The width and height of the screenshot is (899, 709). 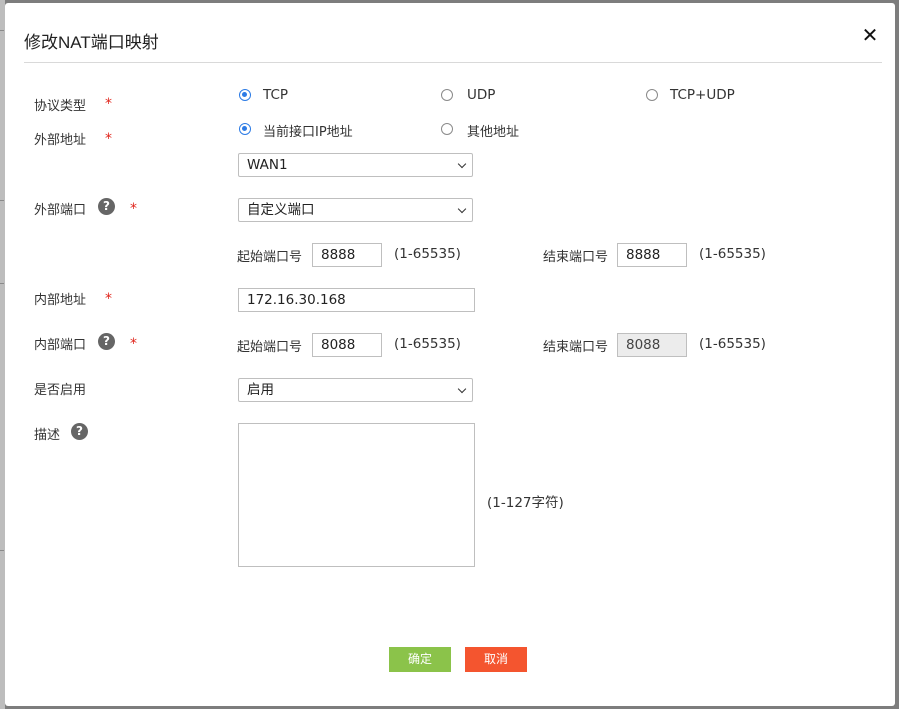 What do you see at coordinates (356, 300) in the screenshot?
I see `internal-address-input: 172.16.30.168` at bounding box center [356, 300].